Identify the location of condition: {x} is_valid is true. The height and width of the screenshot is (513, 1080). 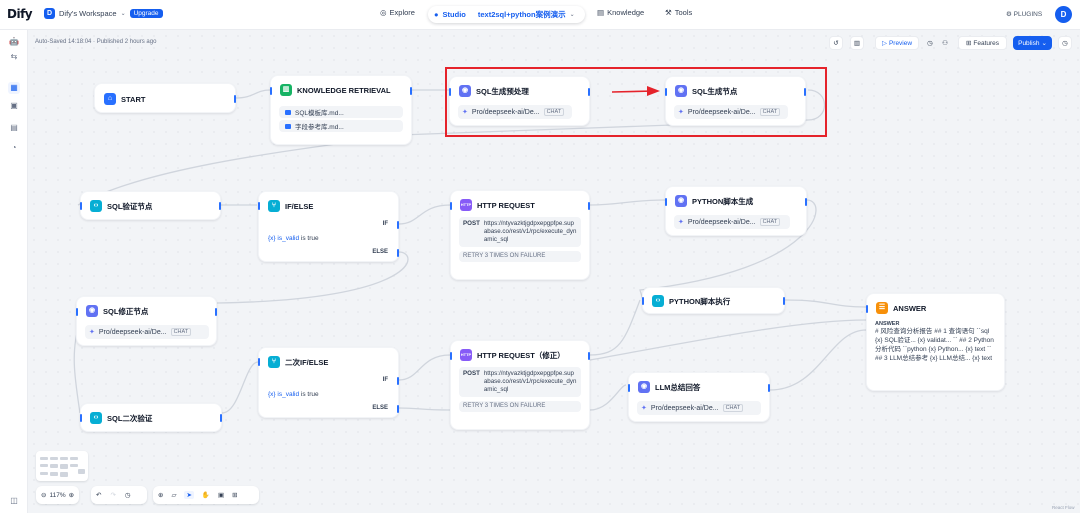
(293, 394).